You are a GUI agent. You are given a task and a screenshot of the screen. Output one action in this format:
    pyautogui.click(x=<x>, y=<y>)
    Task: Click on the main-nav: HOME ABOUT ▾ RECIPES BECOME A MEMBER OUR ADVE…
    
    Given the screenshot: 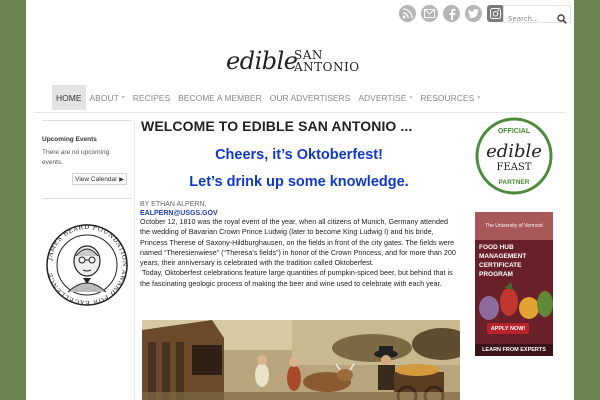 What is the action you would take?
    pyautogui.click(x=268, y=97)
    